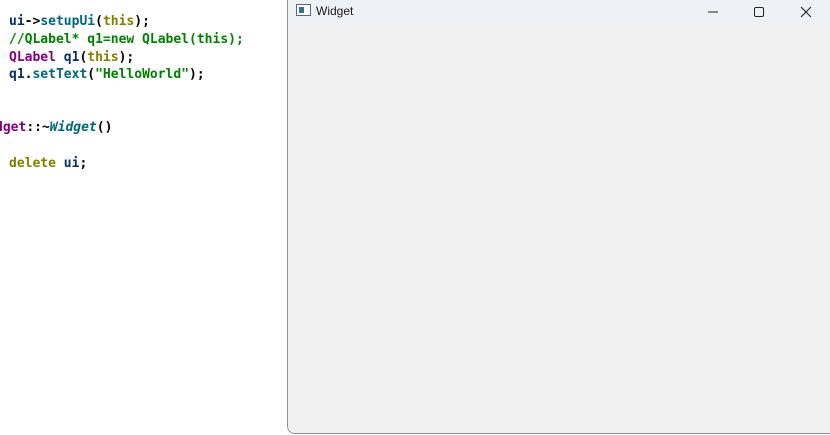 The height and width of the screenshot is (435, 830). Describe the element at coordinates (32, 21) in the screenshot. I see `code-token: ->` at that location.